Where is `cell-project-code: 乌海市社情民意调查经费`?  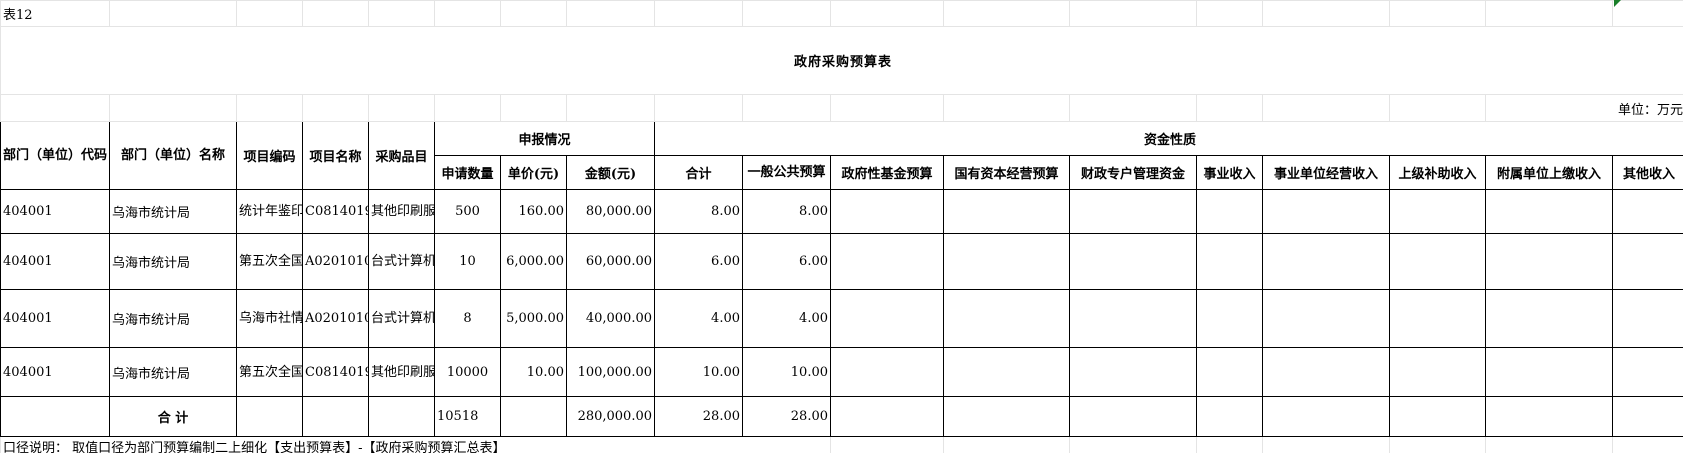
cell-project-code: 乌海市社情民意调查经费 is located at coordinates (269, 318).